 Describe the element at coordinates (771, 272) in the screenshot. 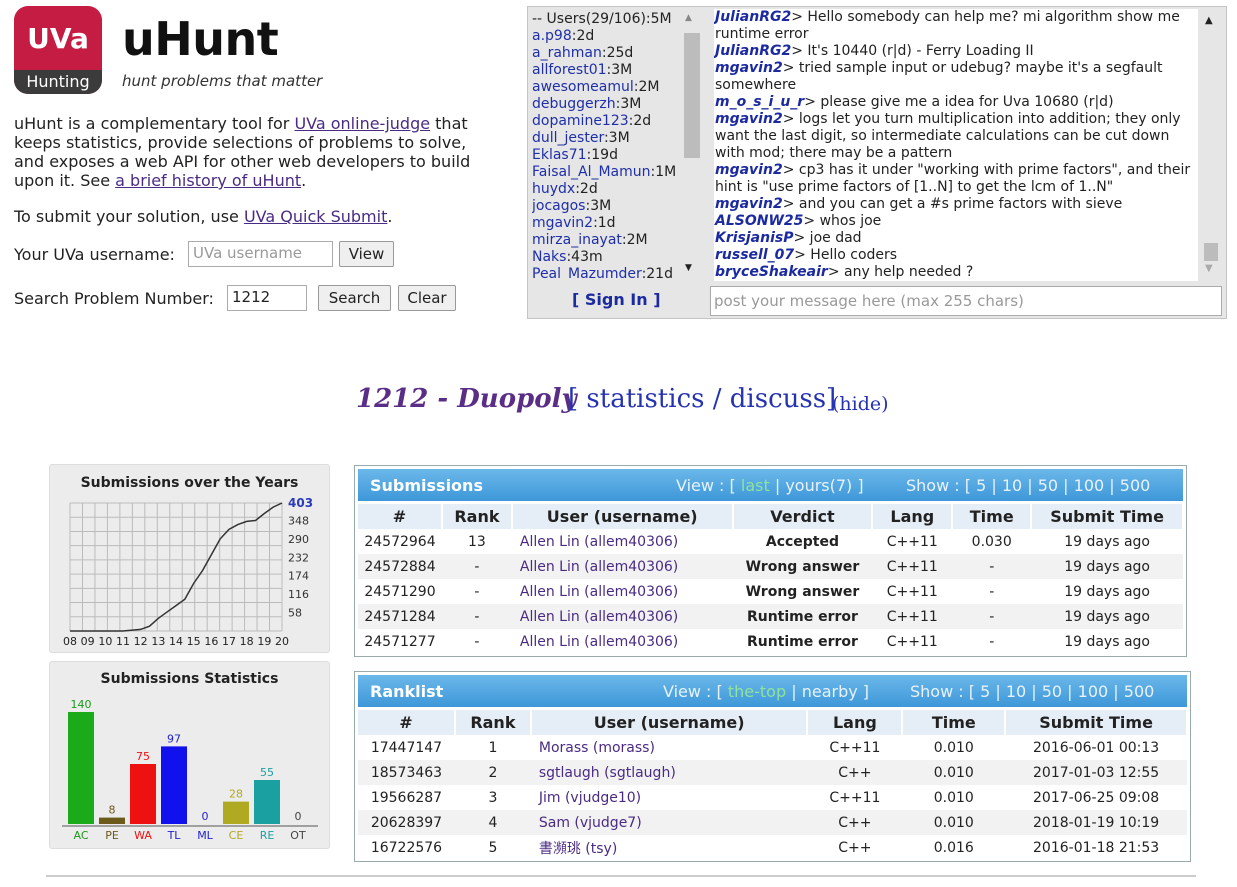

I see `message-author: bryceShakeair` at that location.